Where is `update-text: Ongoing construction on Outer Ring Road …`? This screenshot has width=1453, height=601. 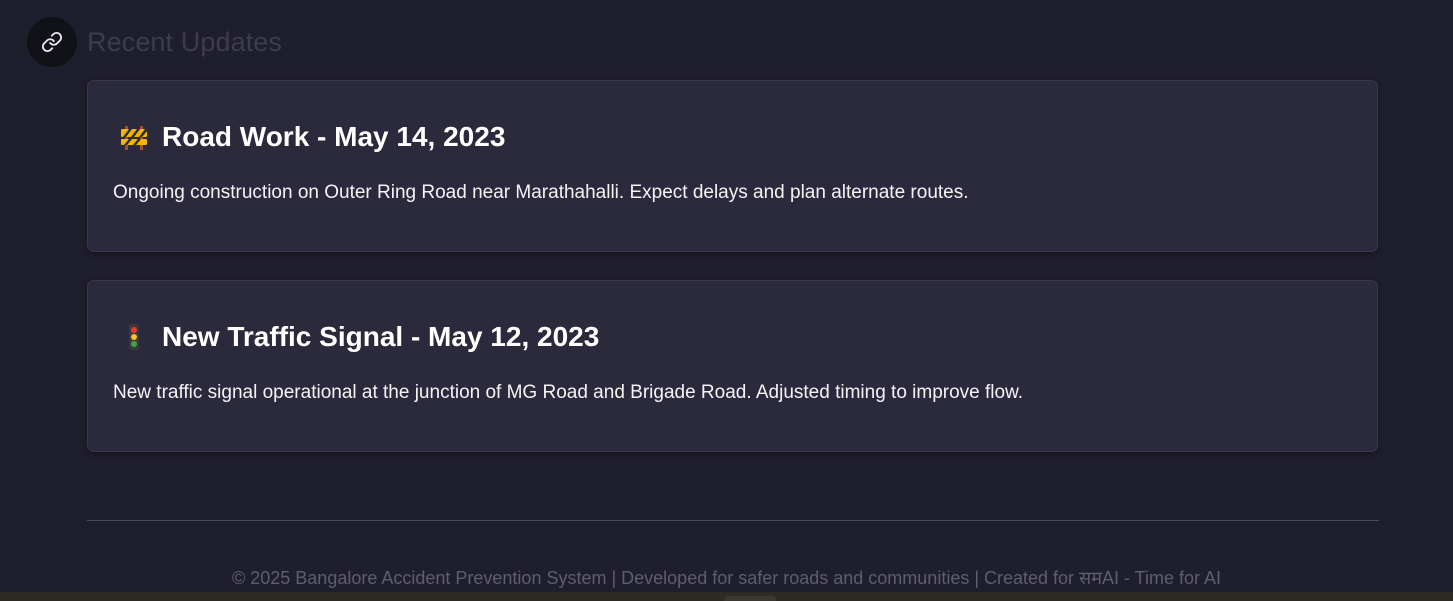 update-text: Ongoing construction on Outer Ring Road … is located at coordinates (541, 192).